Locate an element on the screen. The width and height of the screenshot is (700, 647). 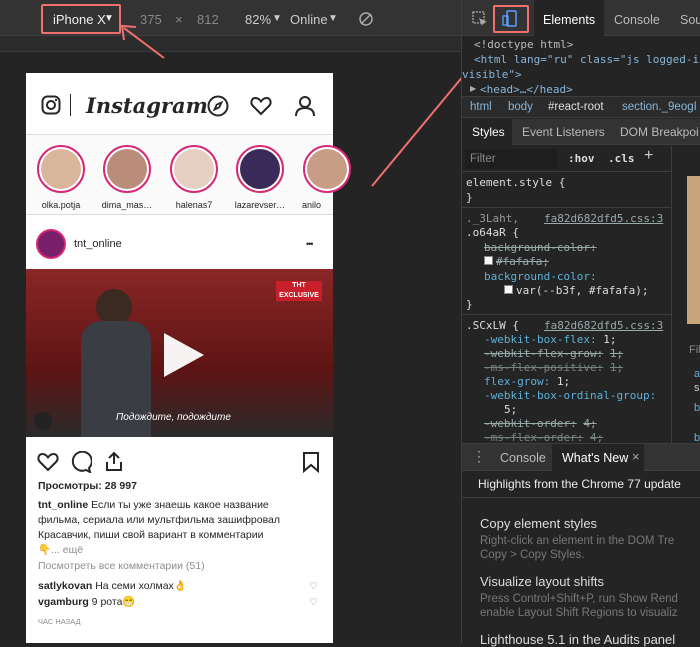
css-prop: -webkit-box-ordinal-group: is located at coordinates (570, 395).